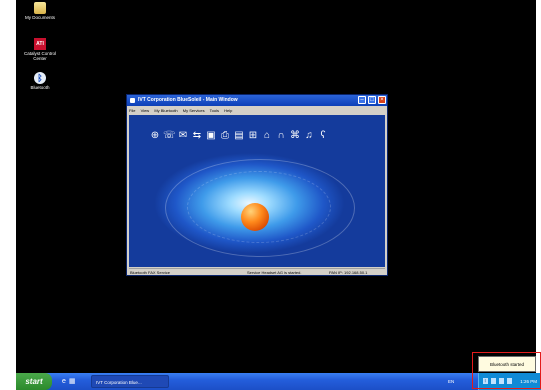 Image resolution: width=541 pixels, height=390 pixels. What do you see at coordinates (40, 87) in the screenshot?
I see `desktop-icon-label: Bluetooth` at bounding box center [40, 87].